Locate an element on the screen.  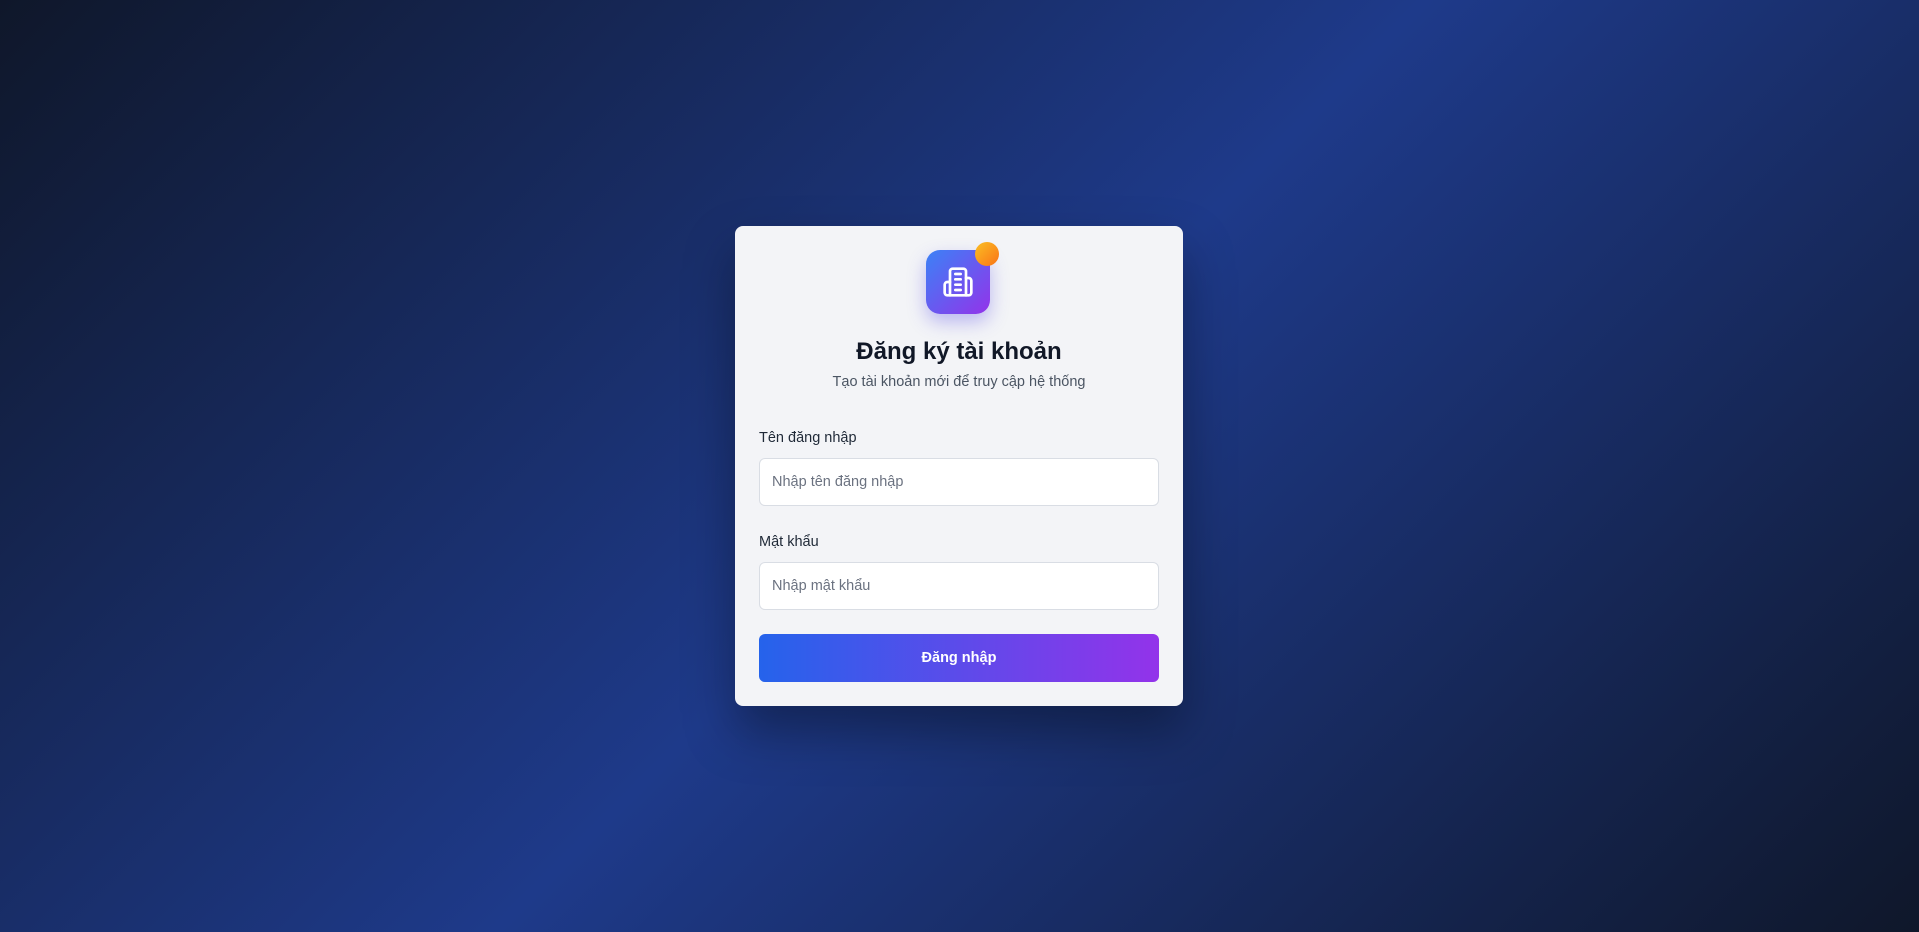
username-input is located at coordinates (959, 482).